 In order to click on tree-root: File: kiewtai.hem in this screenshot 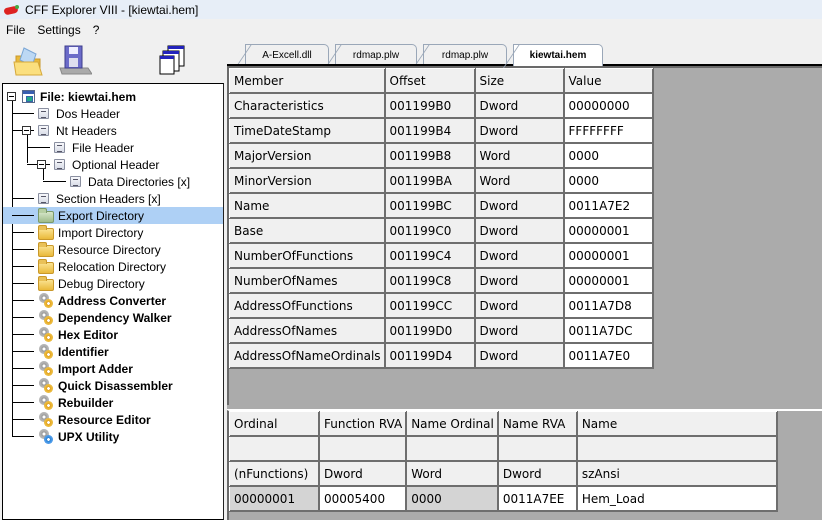, I will do `click(113, 96)`.